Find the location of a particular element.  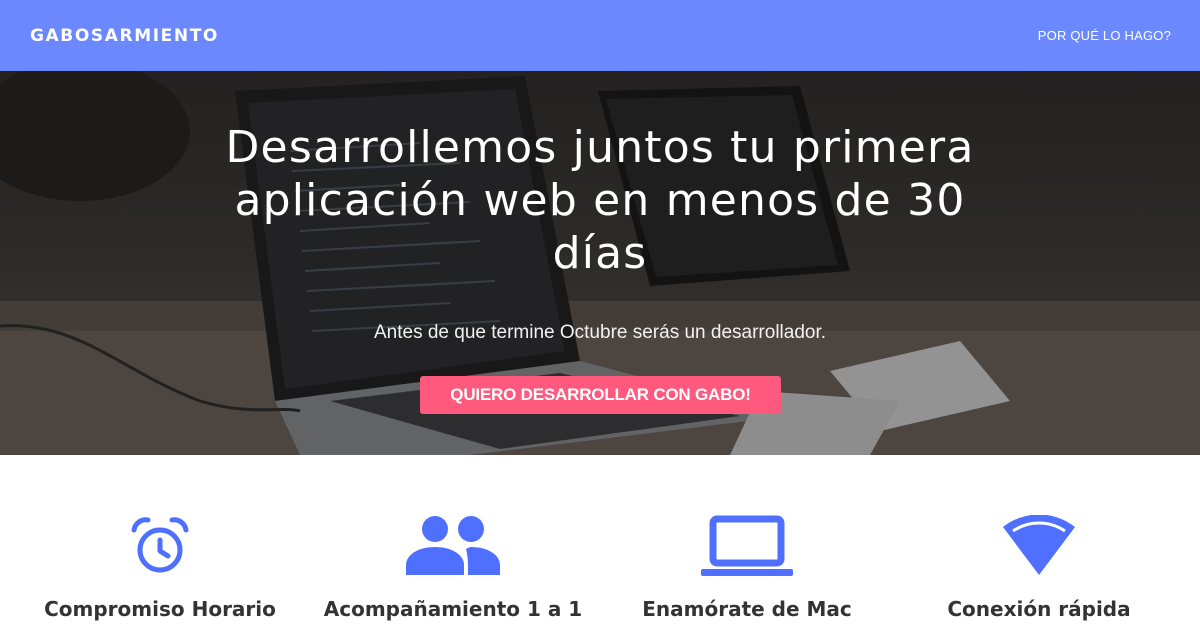

feature-conexion: Conexión rápida is located at coordinates (1039, 542).